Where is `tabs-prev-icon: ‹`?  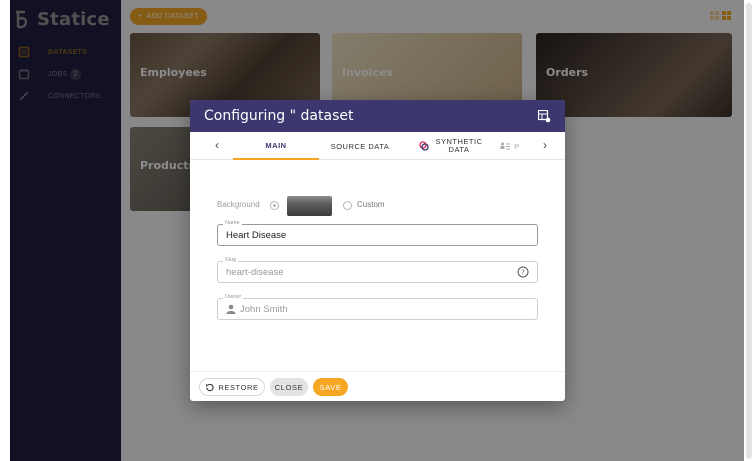 tabs-prev-icon: ‹ is located at coordinates (217, 145).